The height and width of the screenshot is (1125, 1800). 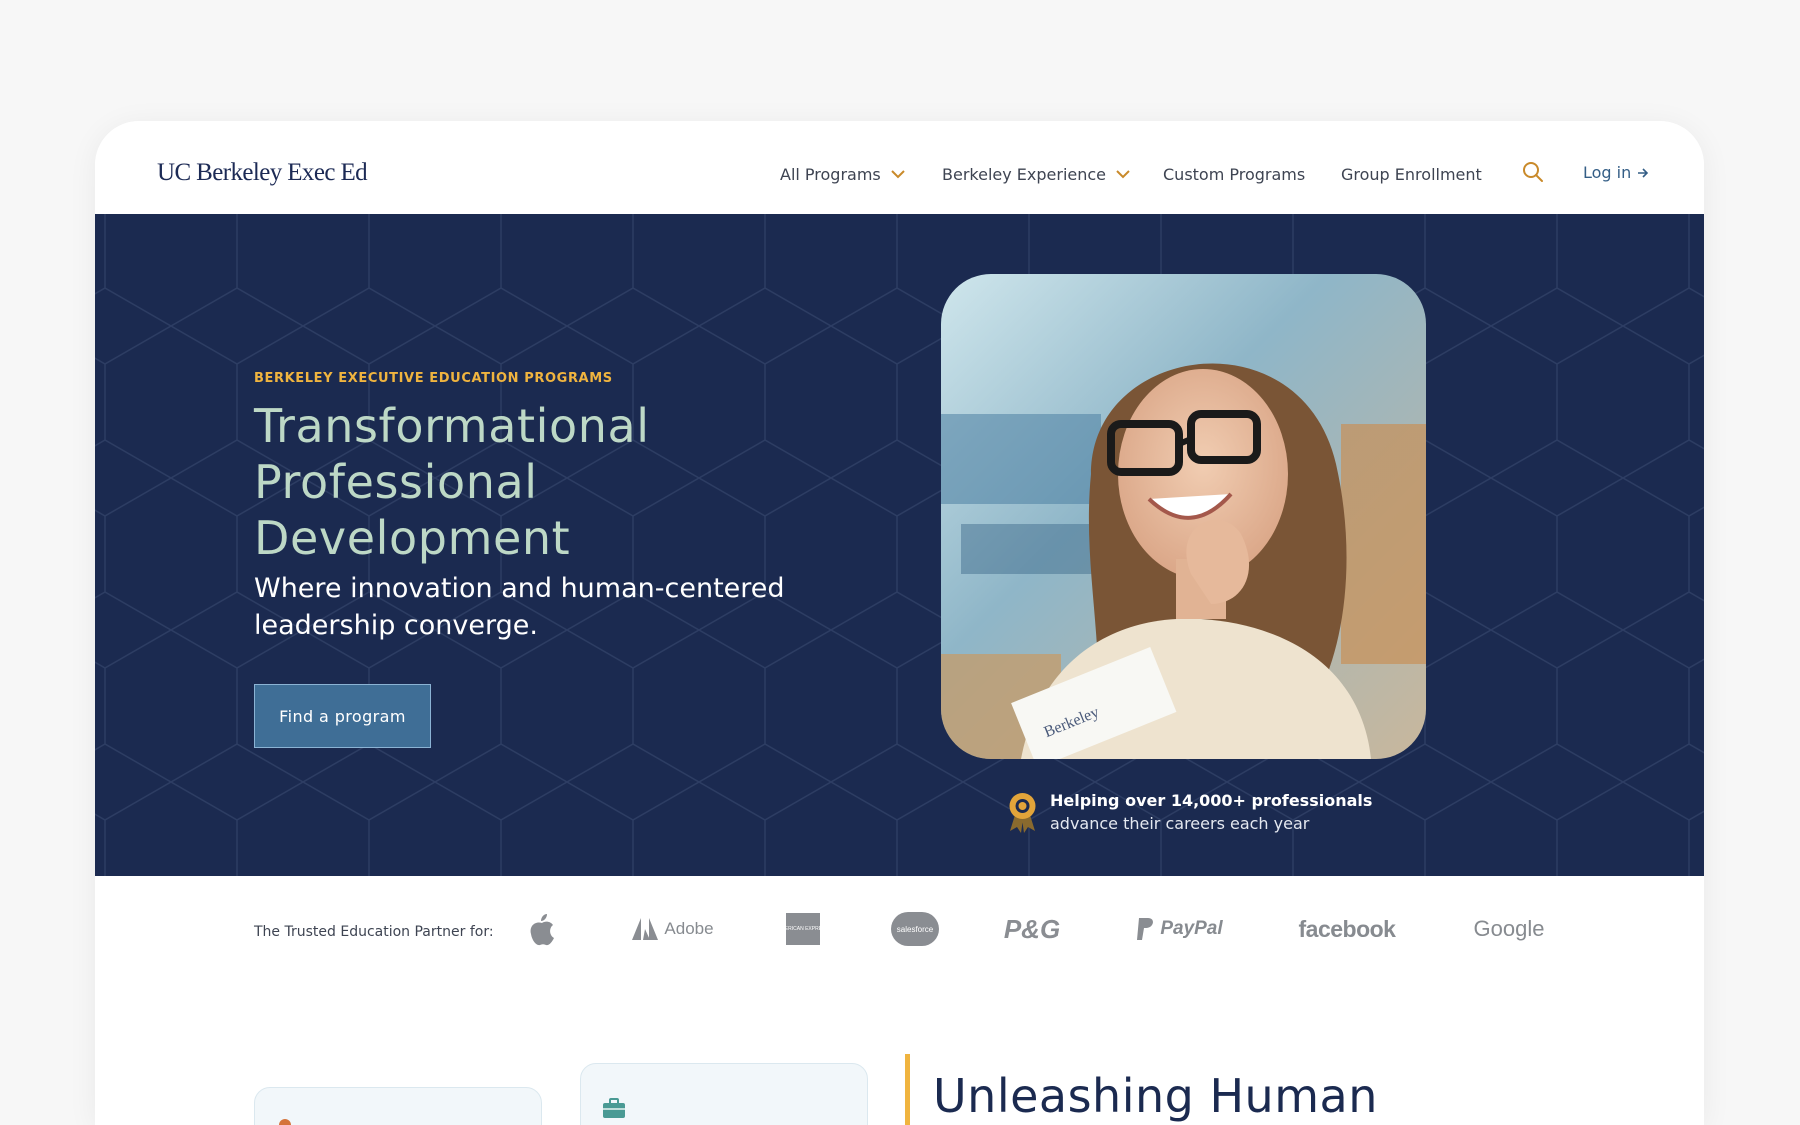 What do you see at coordinates (342, 716) in the screenshot?
I see `find-program-button: Find a program` at bounding box center [342, 716].